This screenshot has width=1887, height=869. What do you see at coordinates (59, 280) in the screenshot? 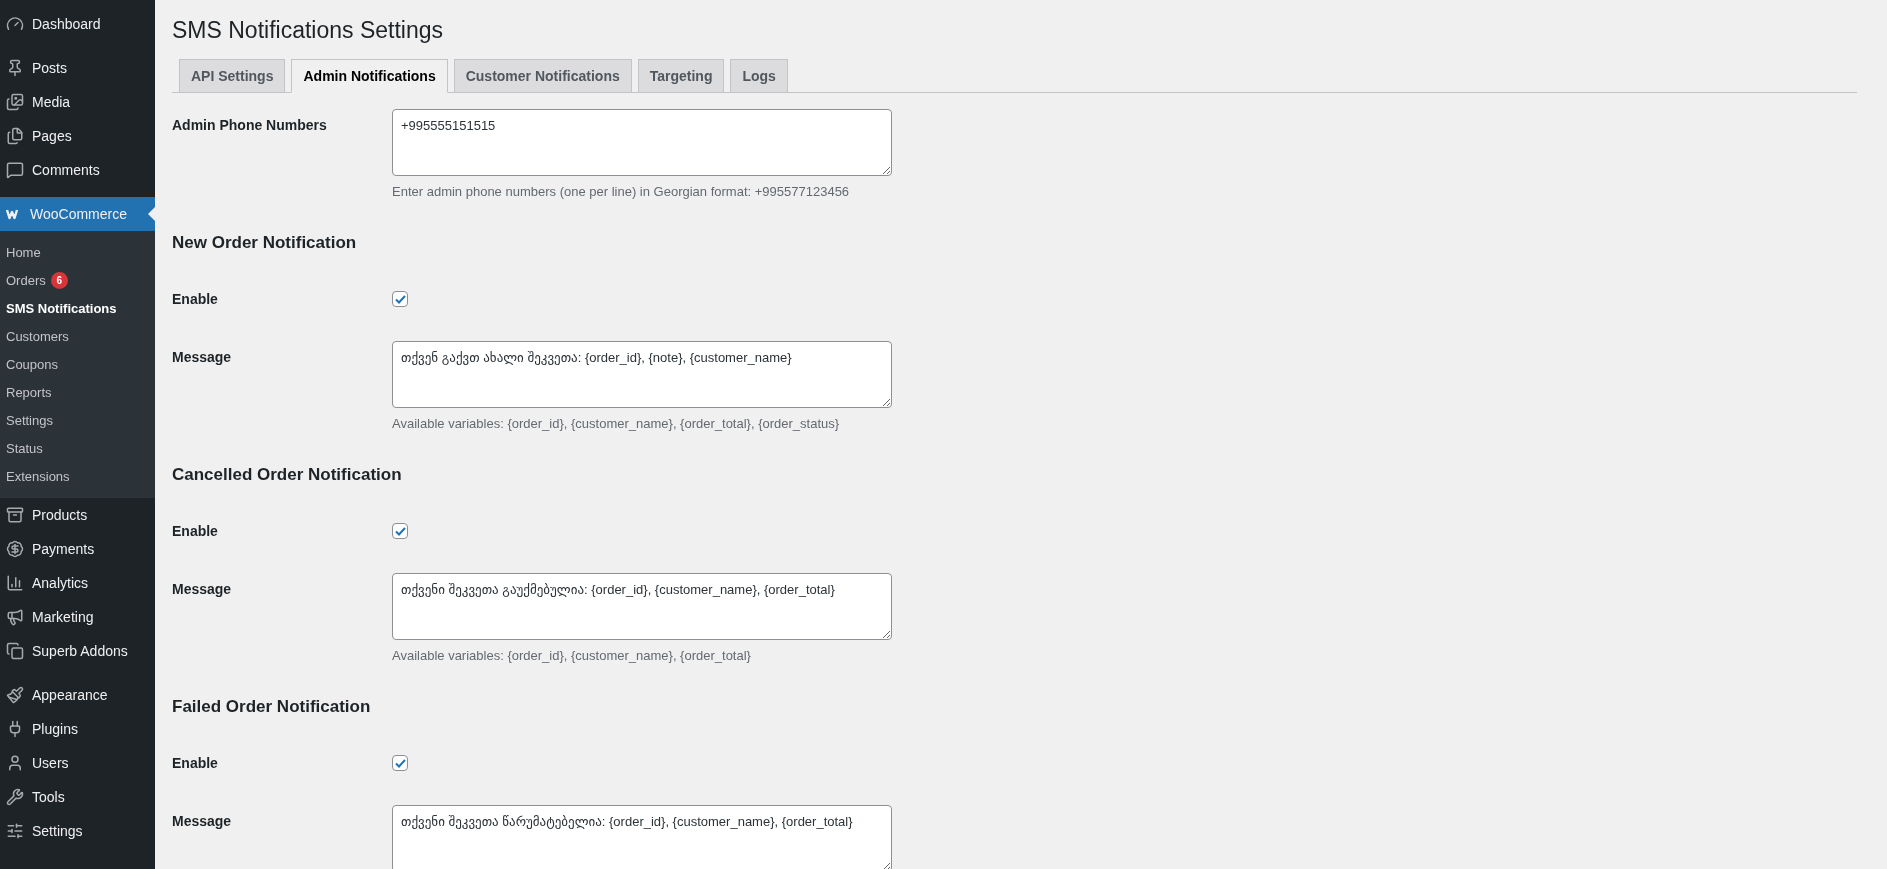
I see `count-badge: 6` at bounding box center [59, 280].